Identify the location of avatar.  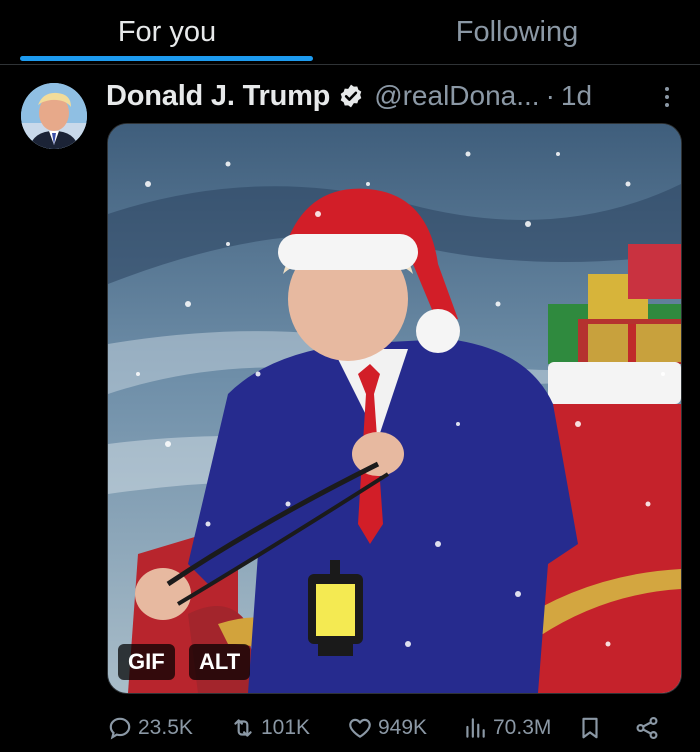
(54, 116).